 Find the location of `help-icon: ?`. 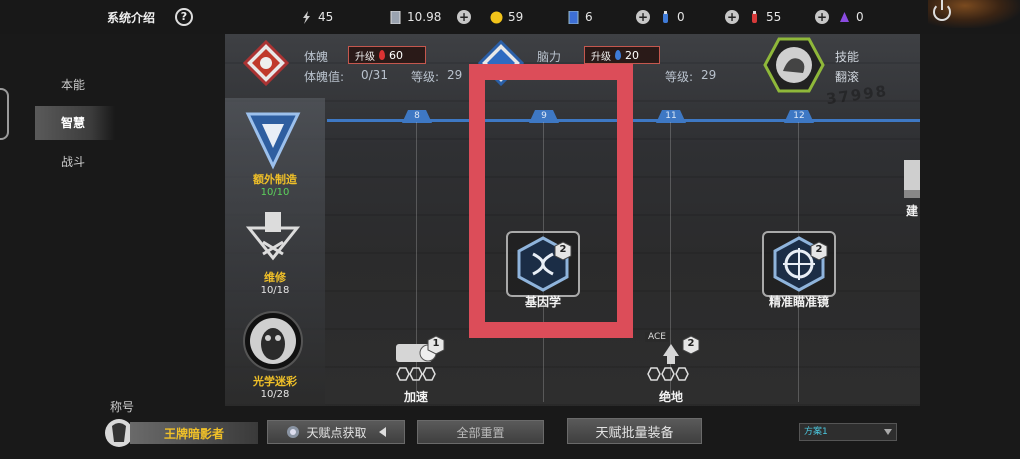

help-icon: ? is located at coordinates (184, 17).